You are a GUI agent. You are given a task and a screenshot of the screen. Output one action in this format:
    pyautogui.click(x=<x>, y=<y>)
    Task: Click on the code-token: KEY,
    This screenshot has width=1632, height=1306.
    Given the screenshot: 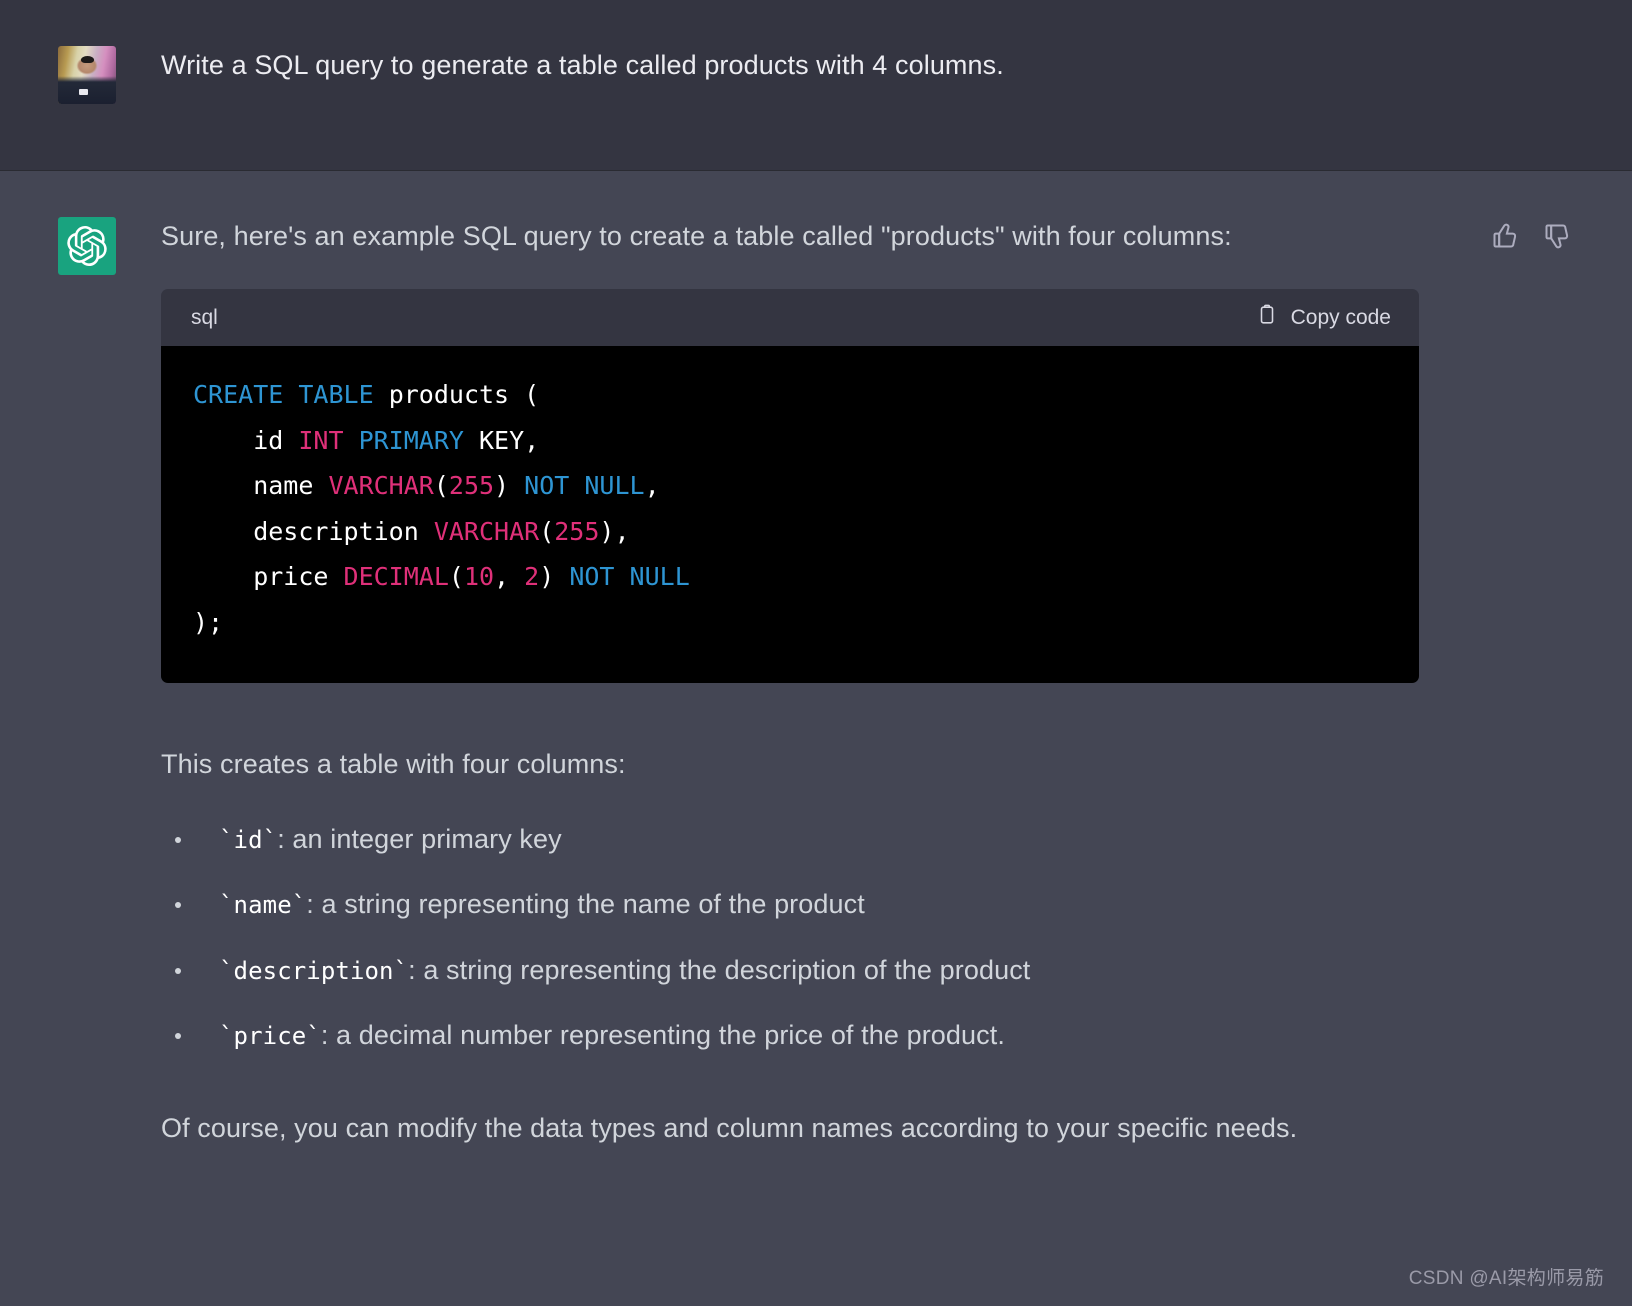 What is the action you would take?
    pyautogui.click(x=501, y=440)
    